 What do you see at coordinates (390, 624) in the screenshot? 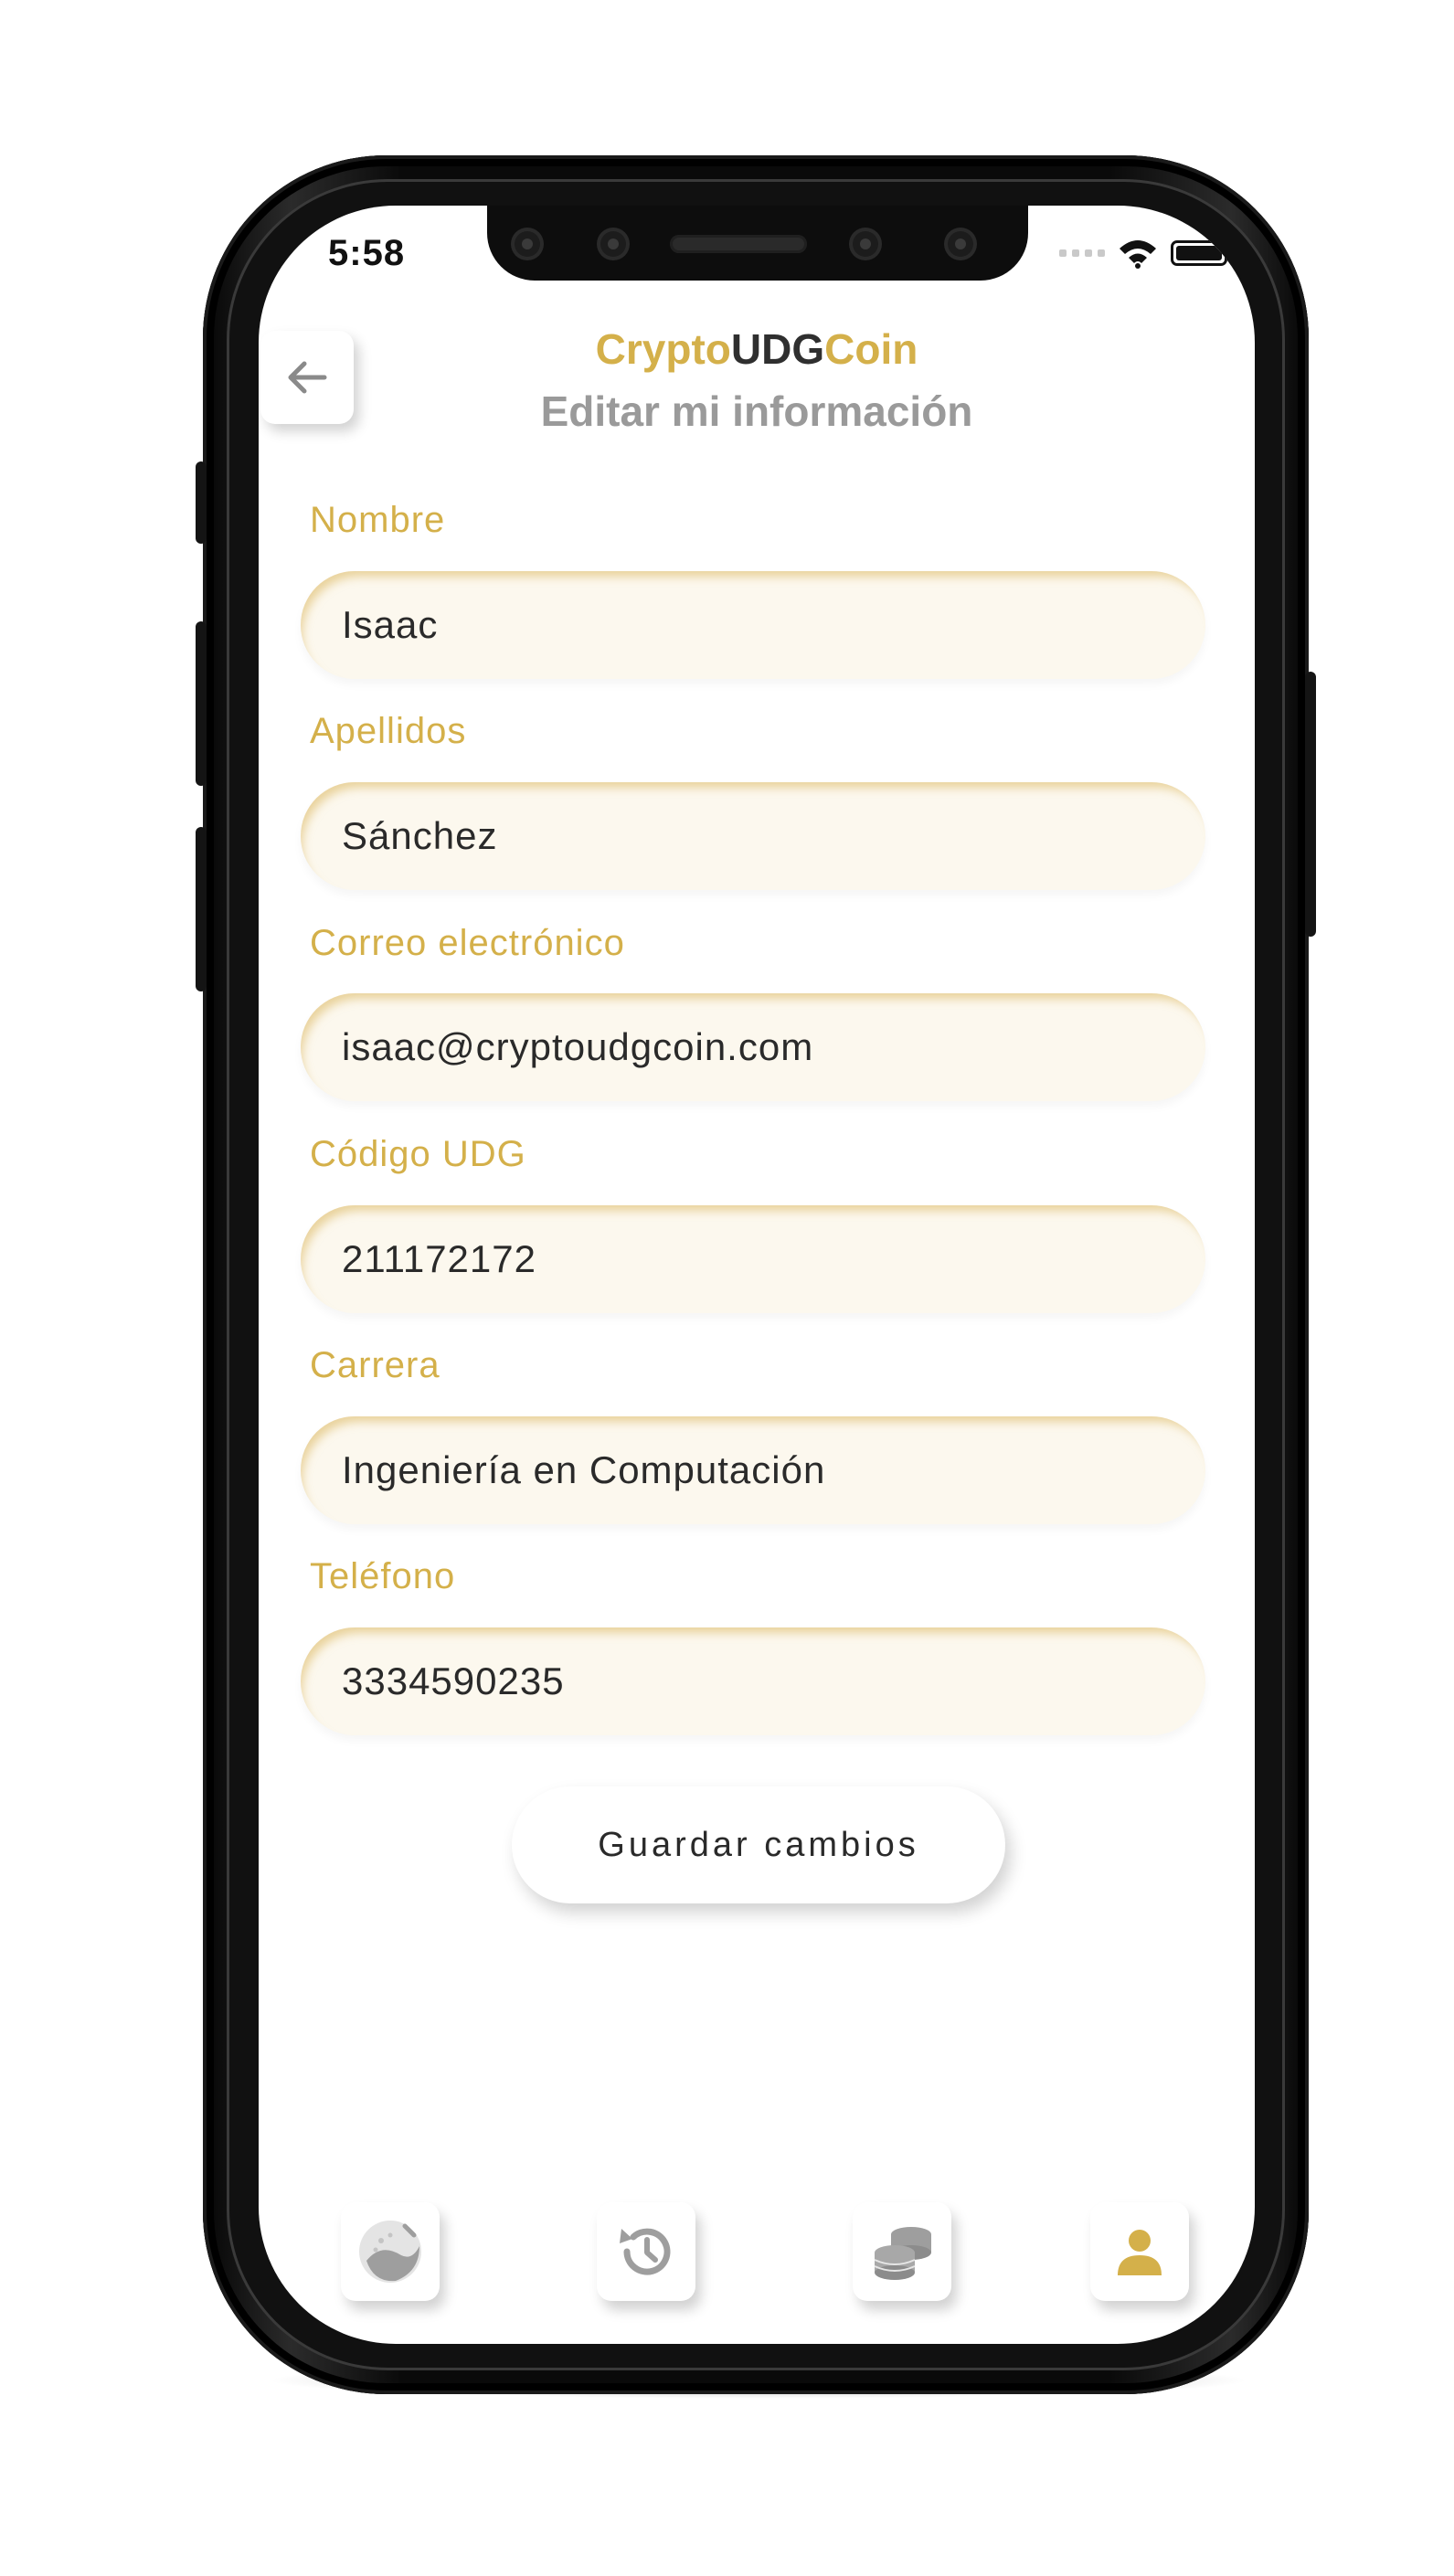
I see `nombre-value: Isaac` at bounding box center [390, 624].